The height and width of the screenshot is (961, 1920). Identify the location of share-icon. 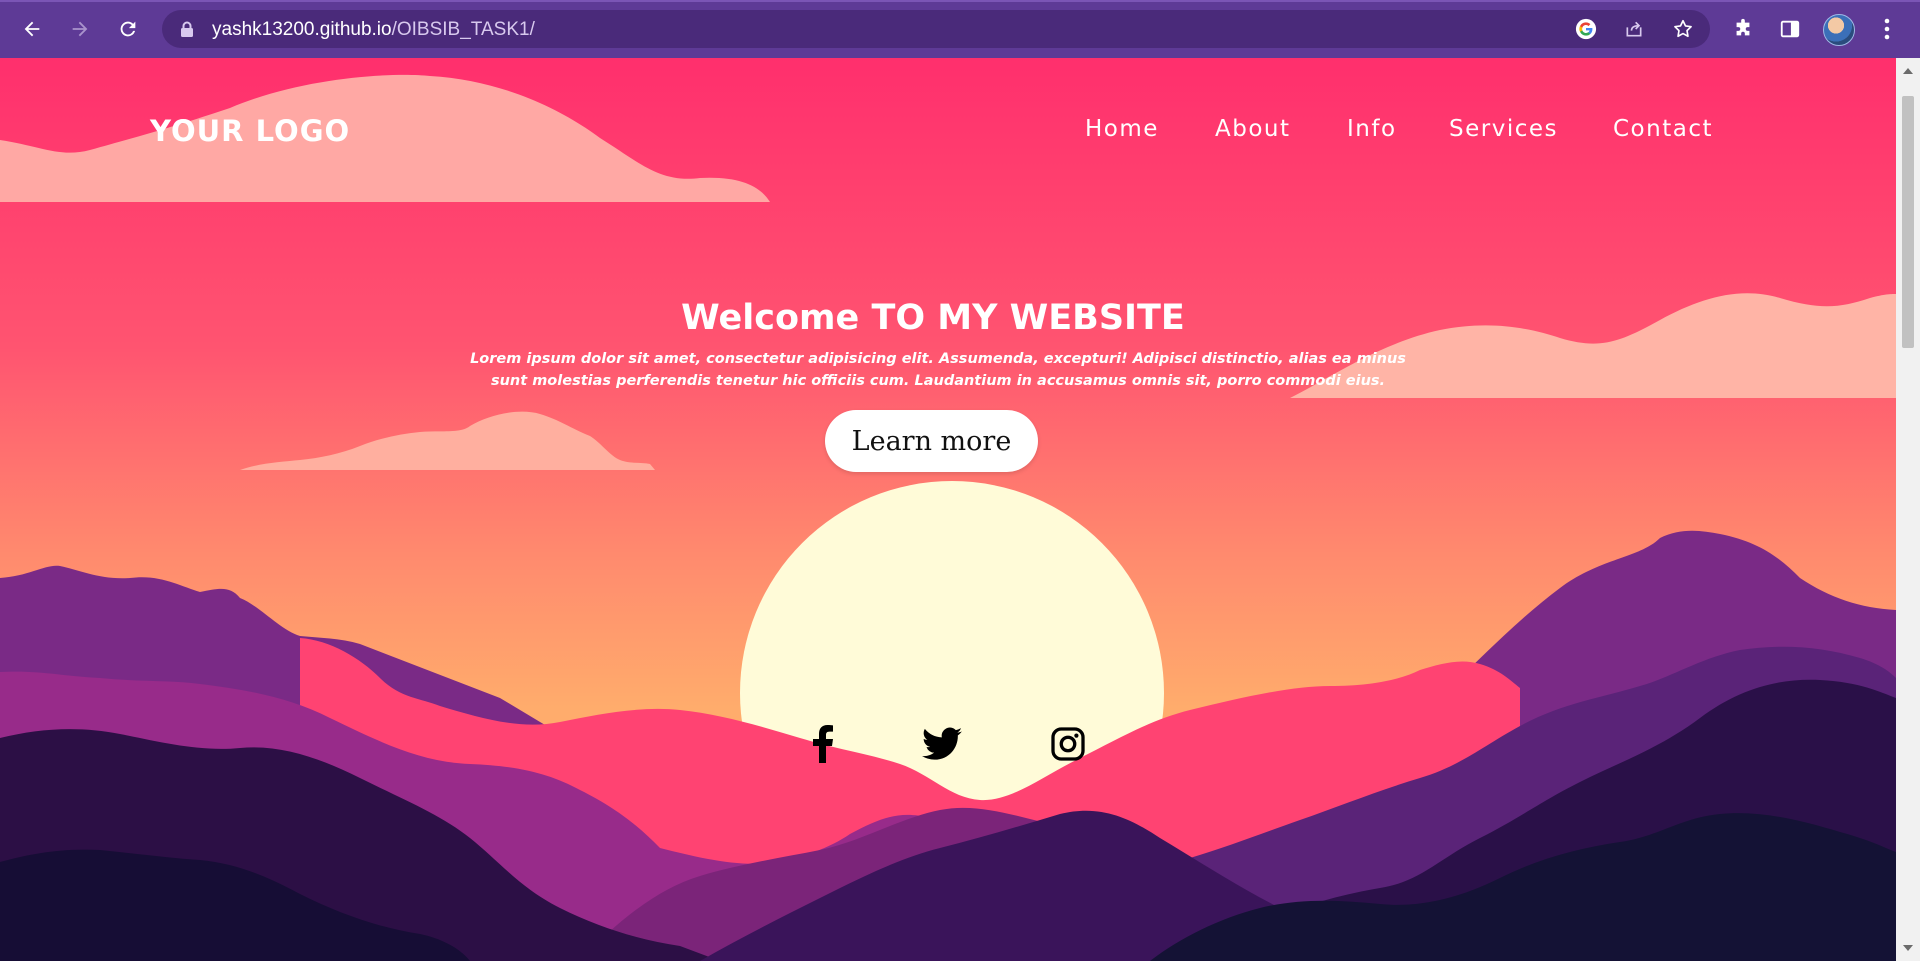
(1634, 29).